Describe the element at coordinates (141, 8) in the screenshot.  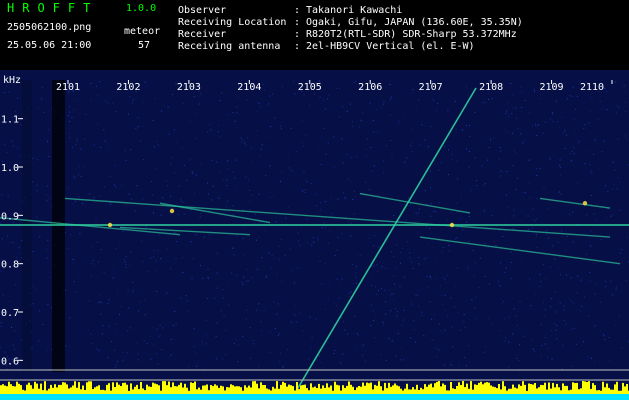
I see `app-version: 1.0.0` at that location.